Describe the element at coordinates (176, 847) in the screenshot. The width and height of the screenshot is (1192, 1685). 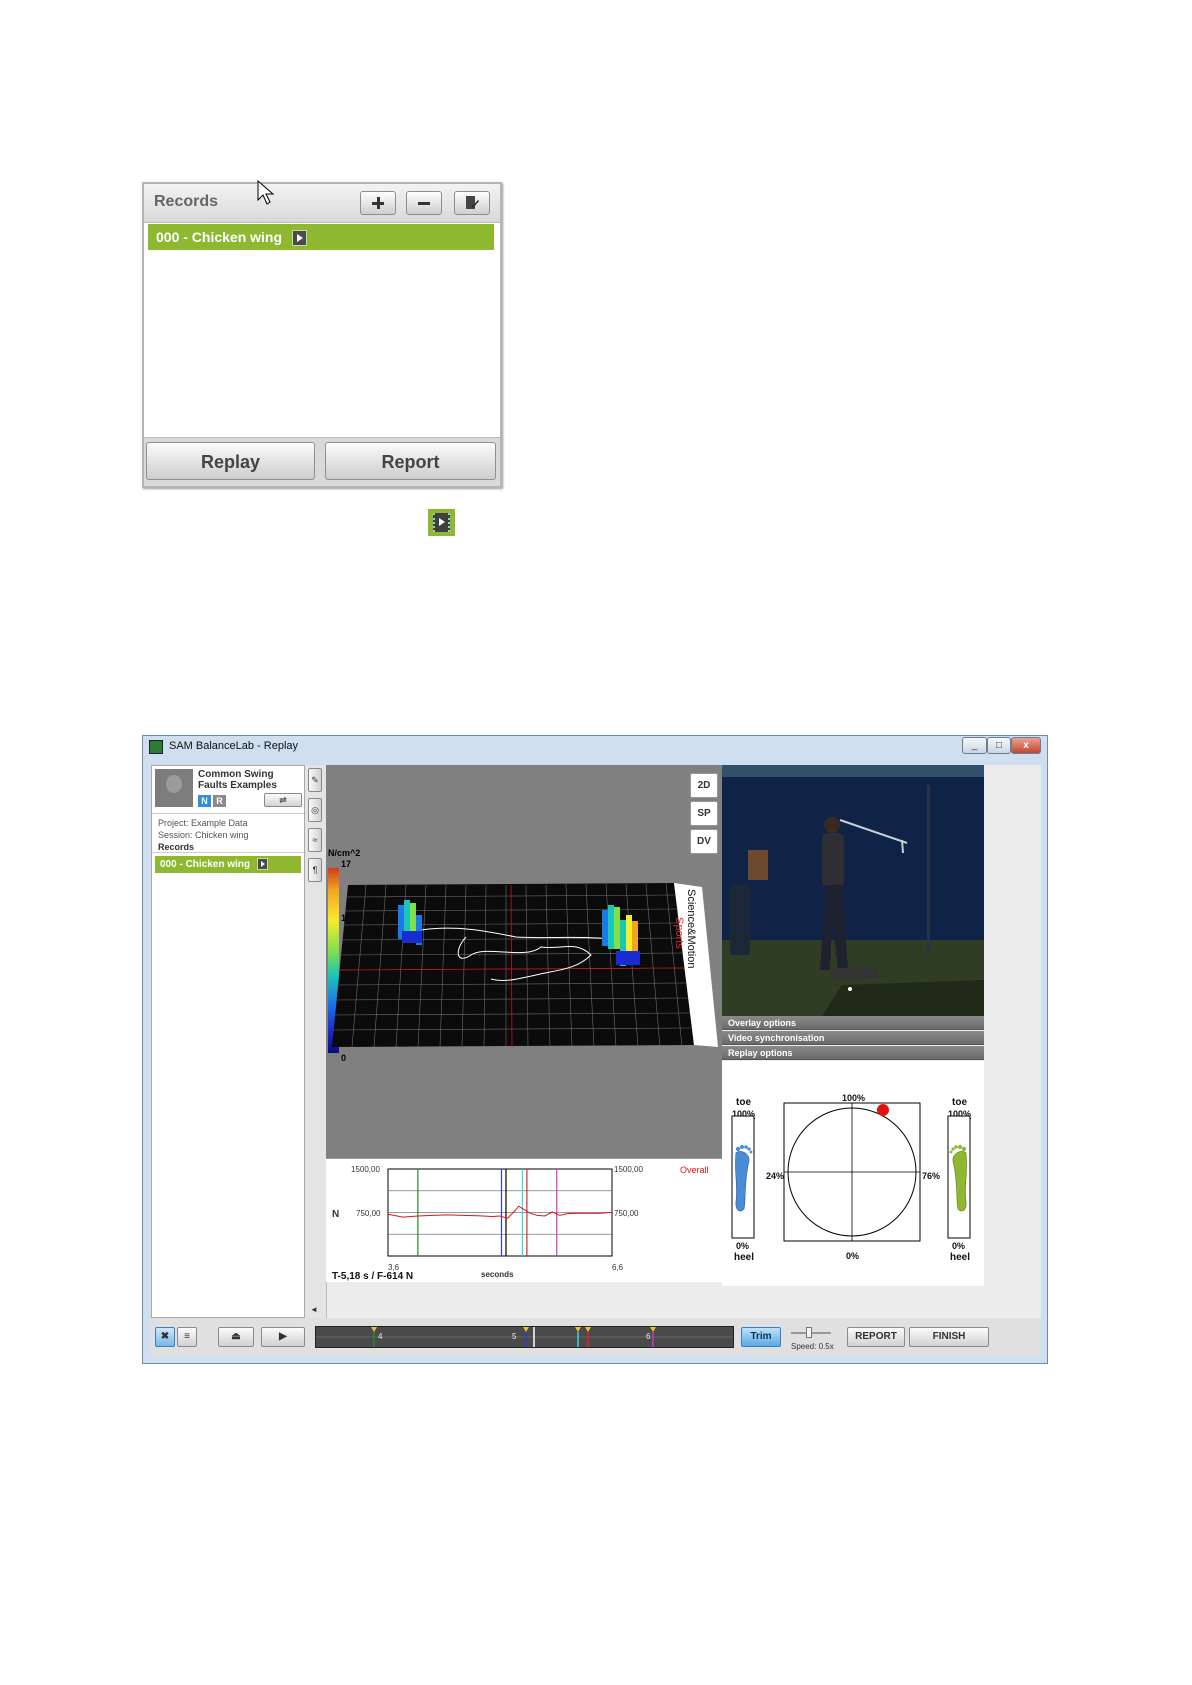
I see `records-heading: Records` at that location.